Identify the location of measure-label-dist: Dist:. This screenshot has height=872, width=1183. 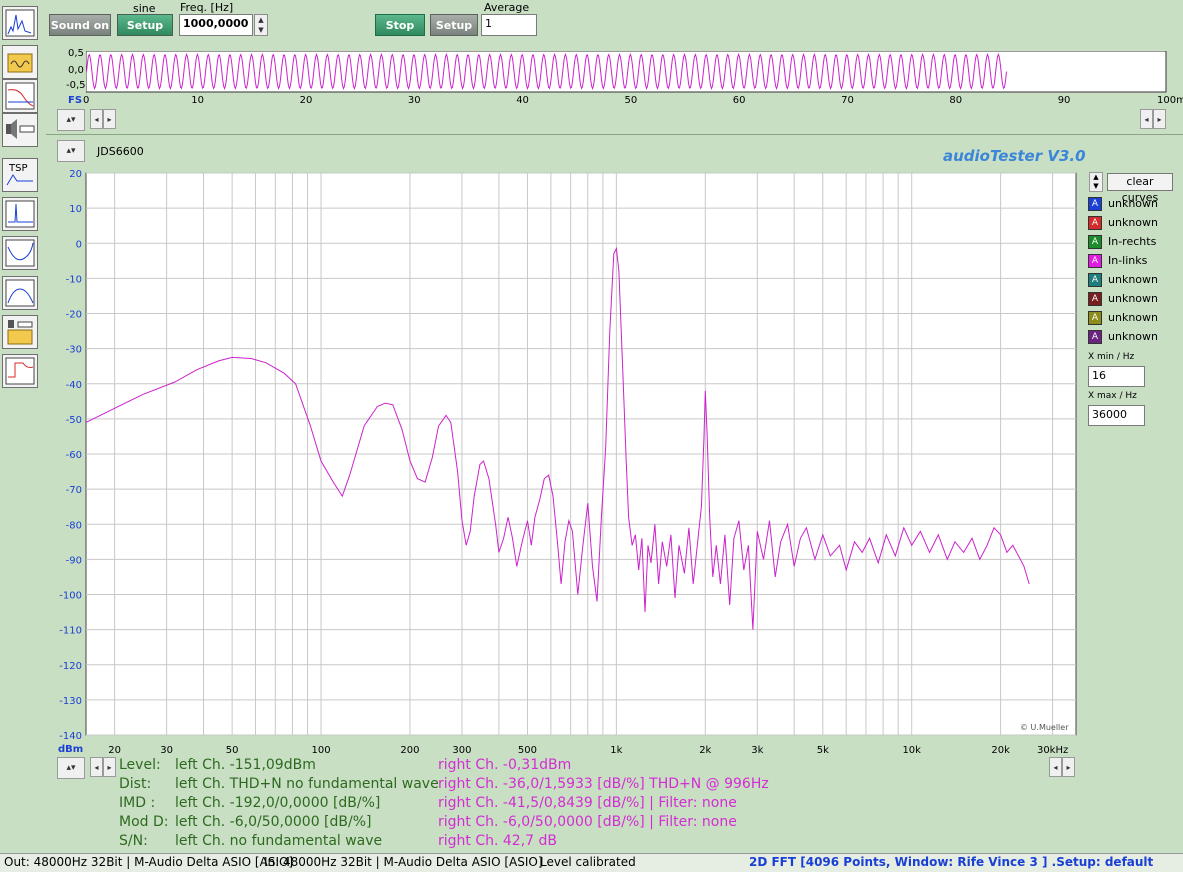
(135, 784).